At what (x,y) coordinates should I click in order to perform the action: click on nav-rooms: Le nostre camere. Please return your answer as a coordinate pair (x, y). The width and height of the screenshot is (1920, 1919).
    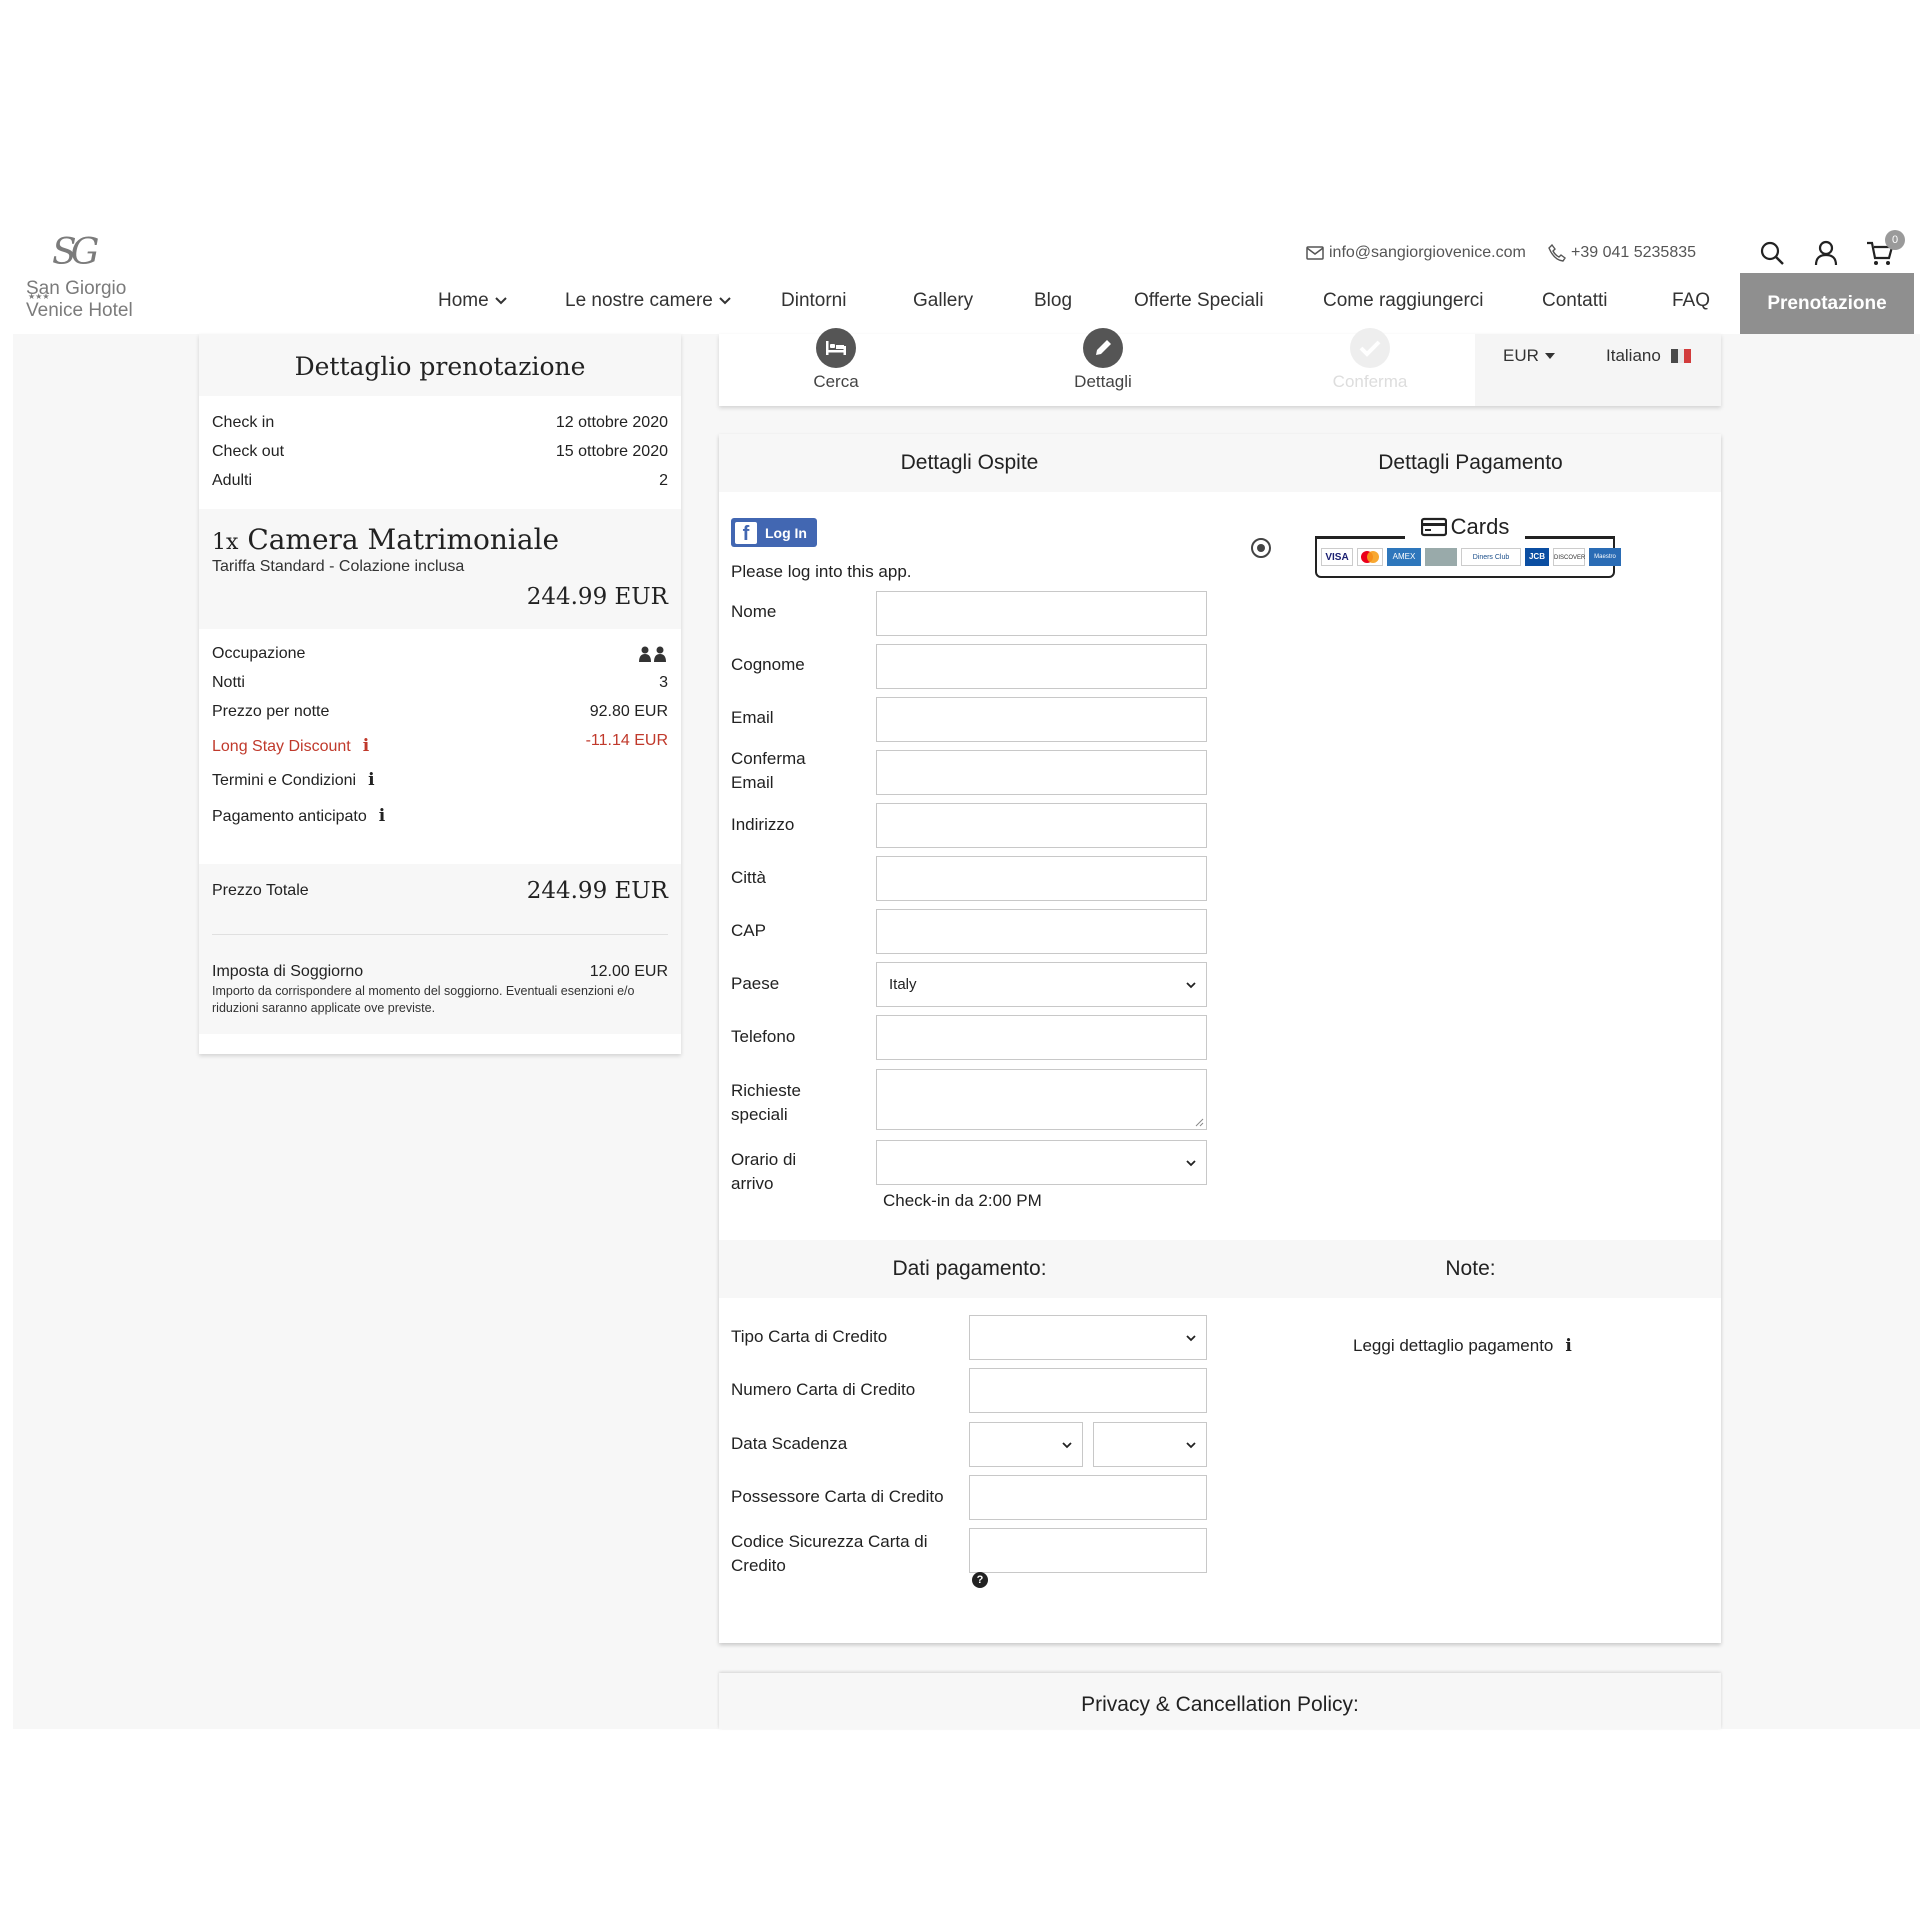
    Looking at the image, I should click on (648, 301).